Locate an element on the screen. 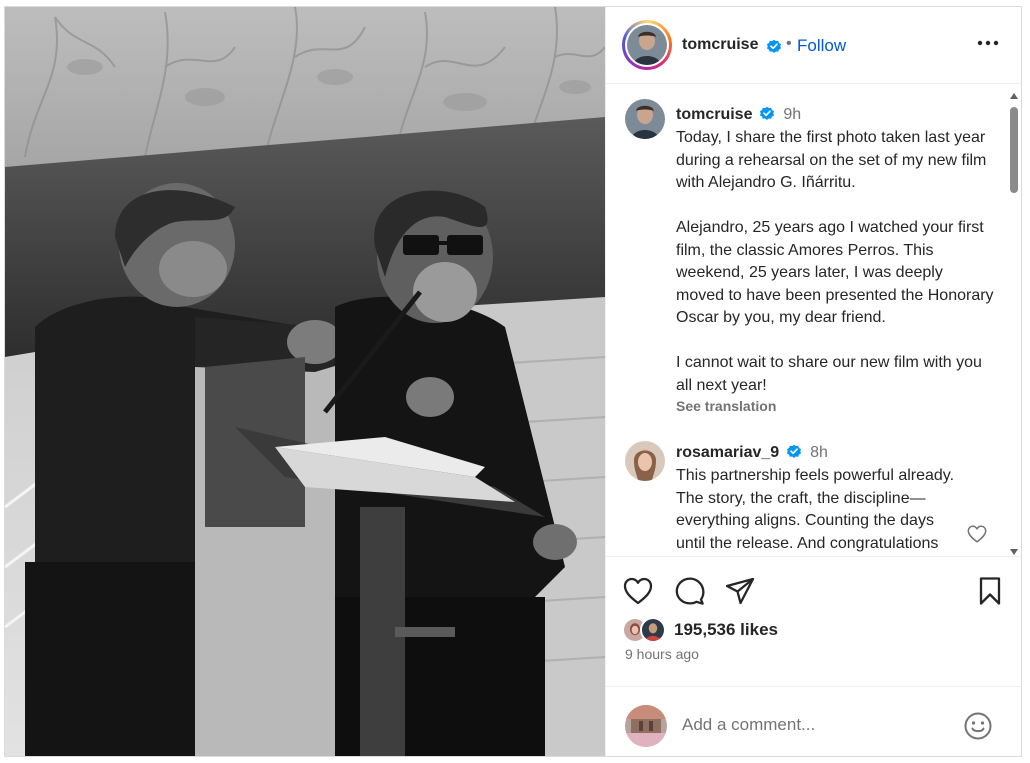 The width and height of the screenshot is (1030, 763). commenter-avatar is located at coordinates (645, 461).